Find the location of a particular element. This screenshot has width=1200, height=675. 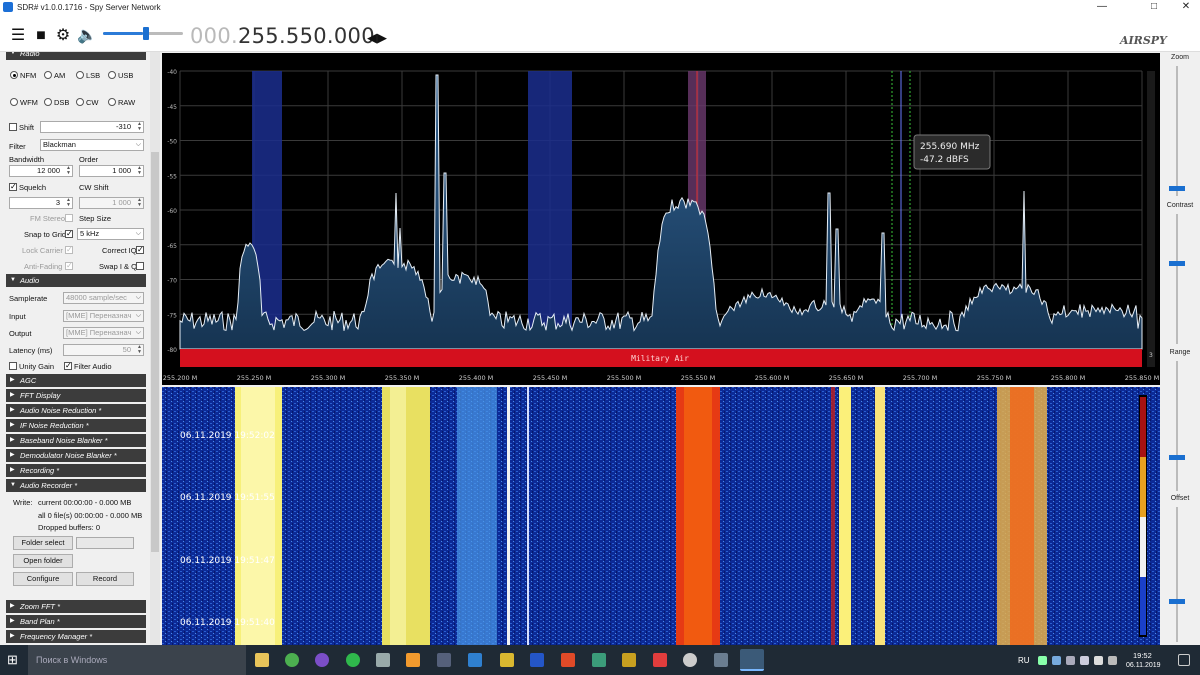

contrast-slider is located at coordinates (1177, 279).